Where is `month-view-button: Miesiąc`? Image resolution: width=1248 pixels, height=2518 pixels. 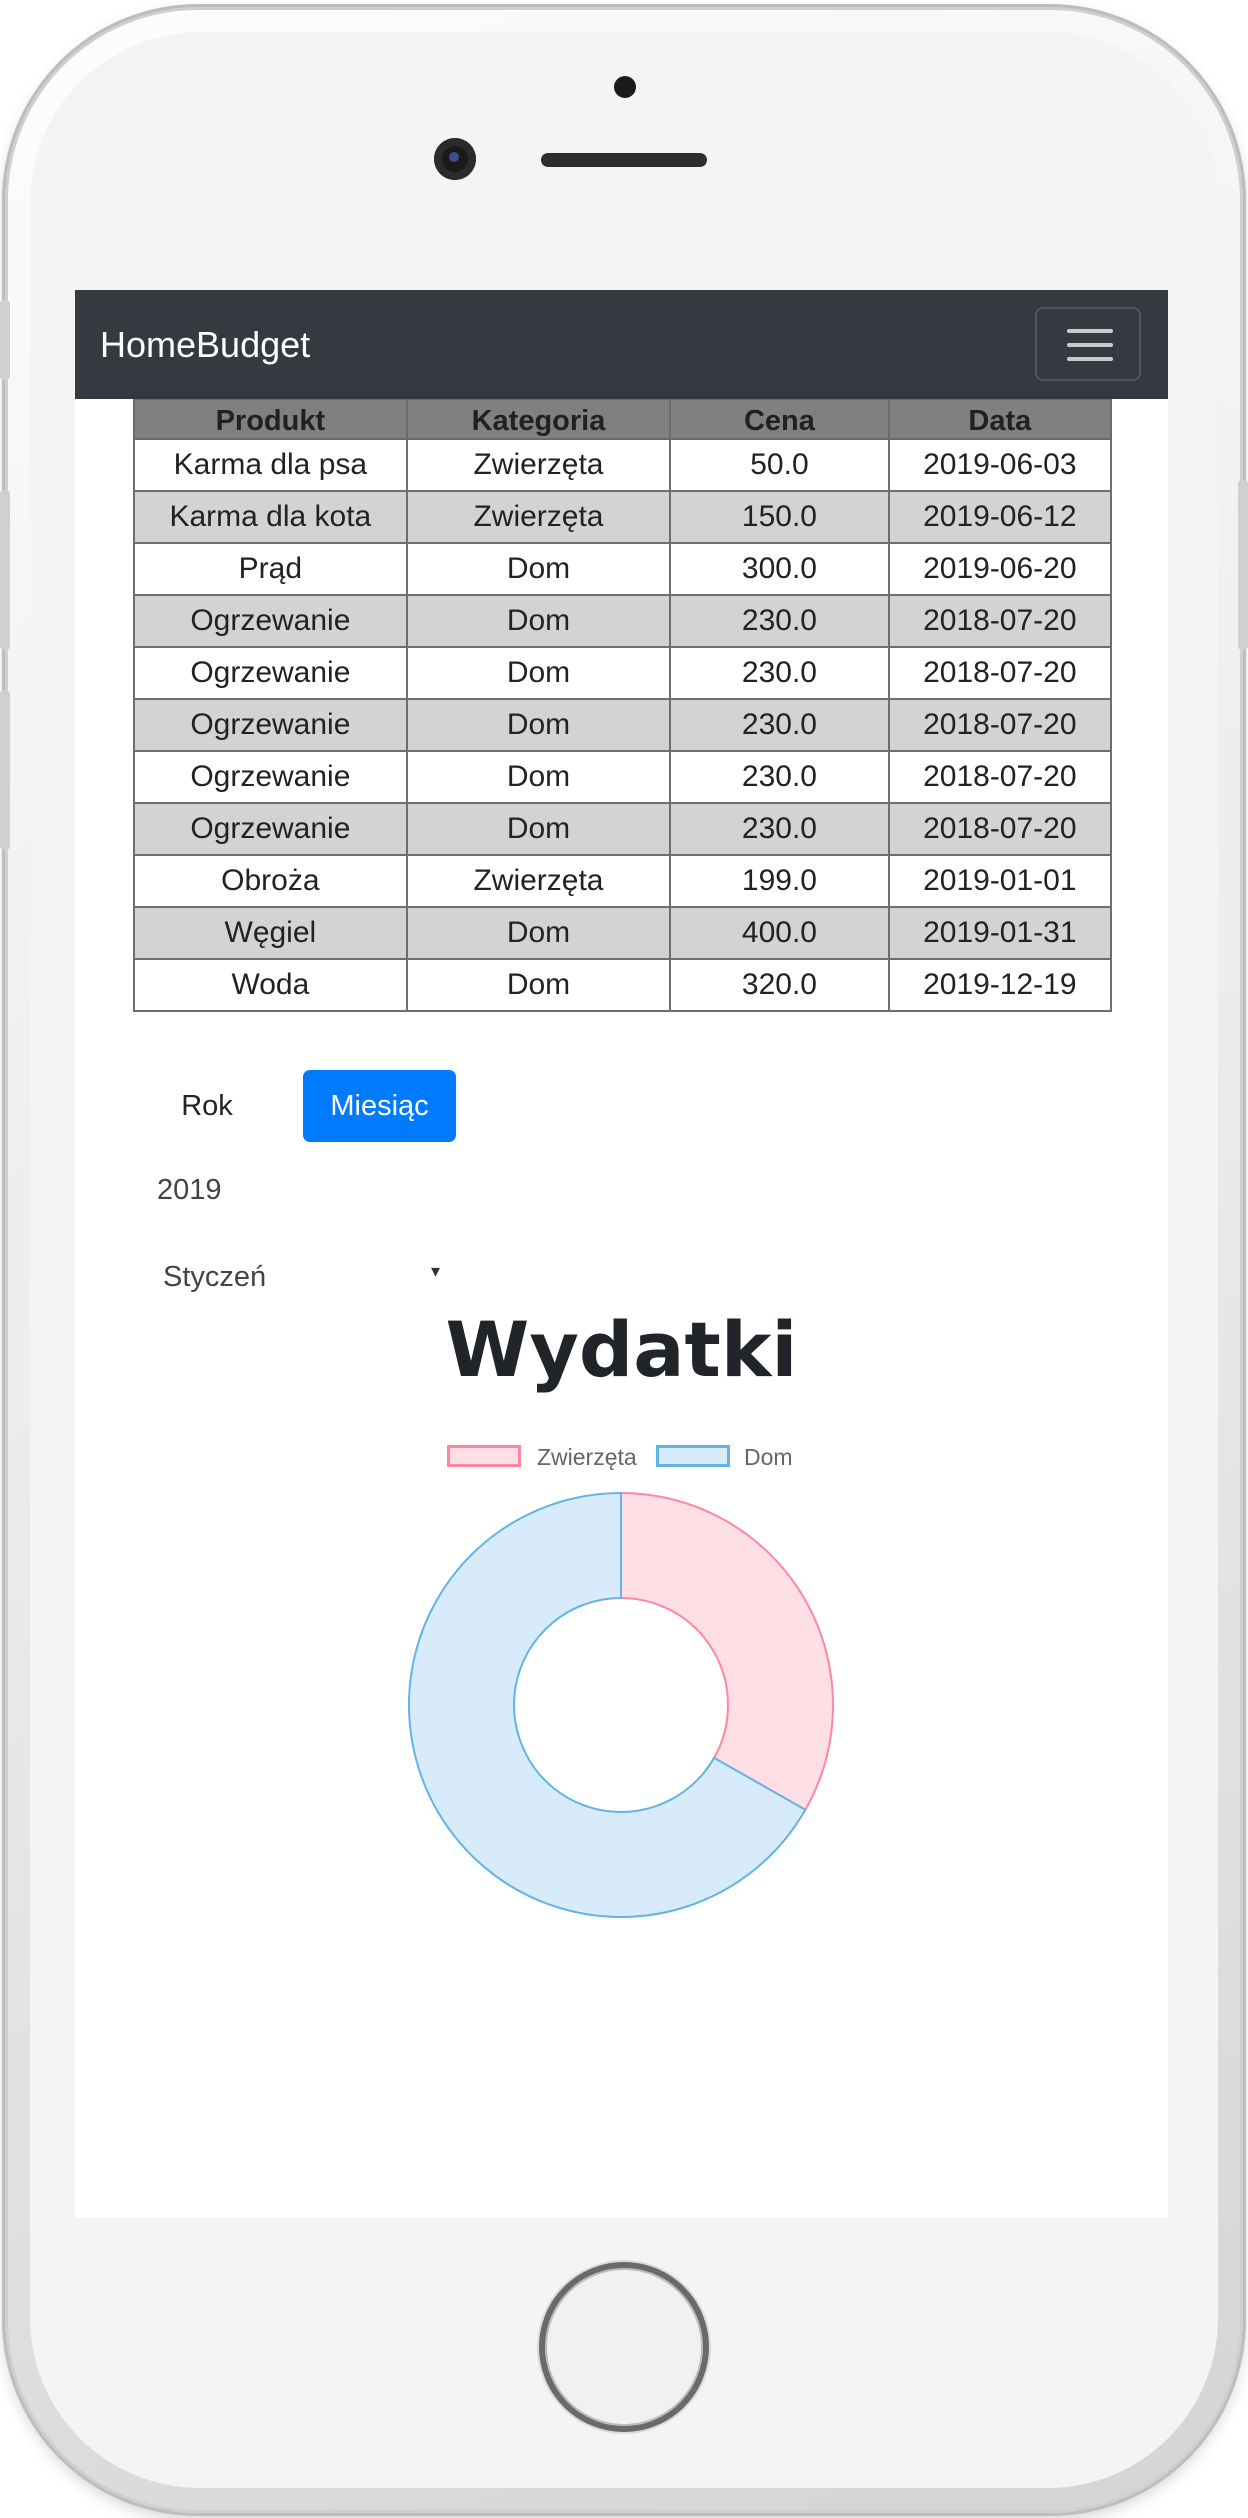
month-view-button: Miesiąc is located at coordinates (379, 1106).